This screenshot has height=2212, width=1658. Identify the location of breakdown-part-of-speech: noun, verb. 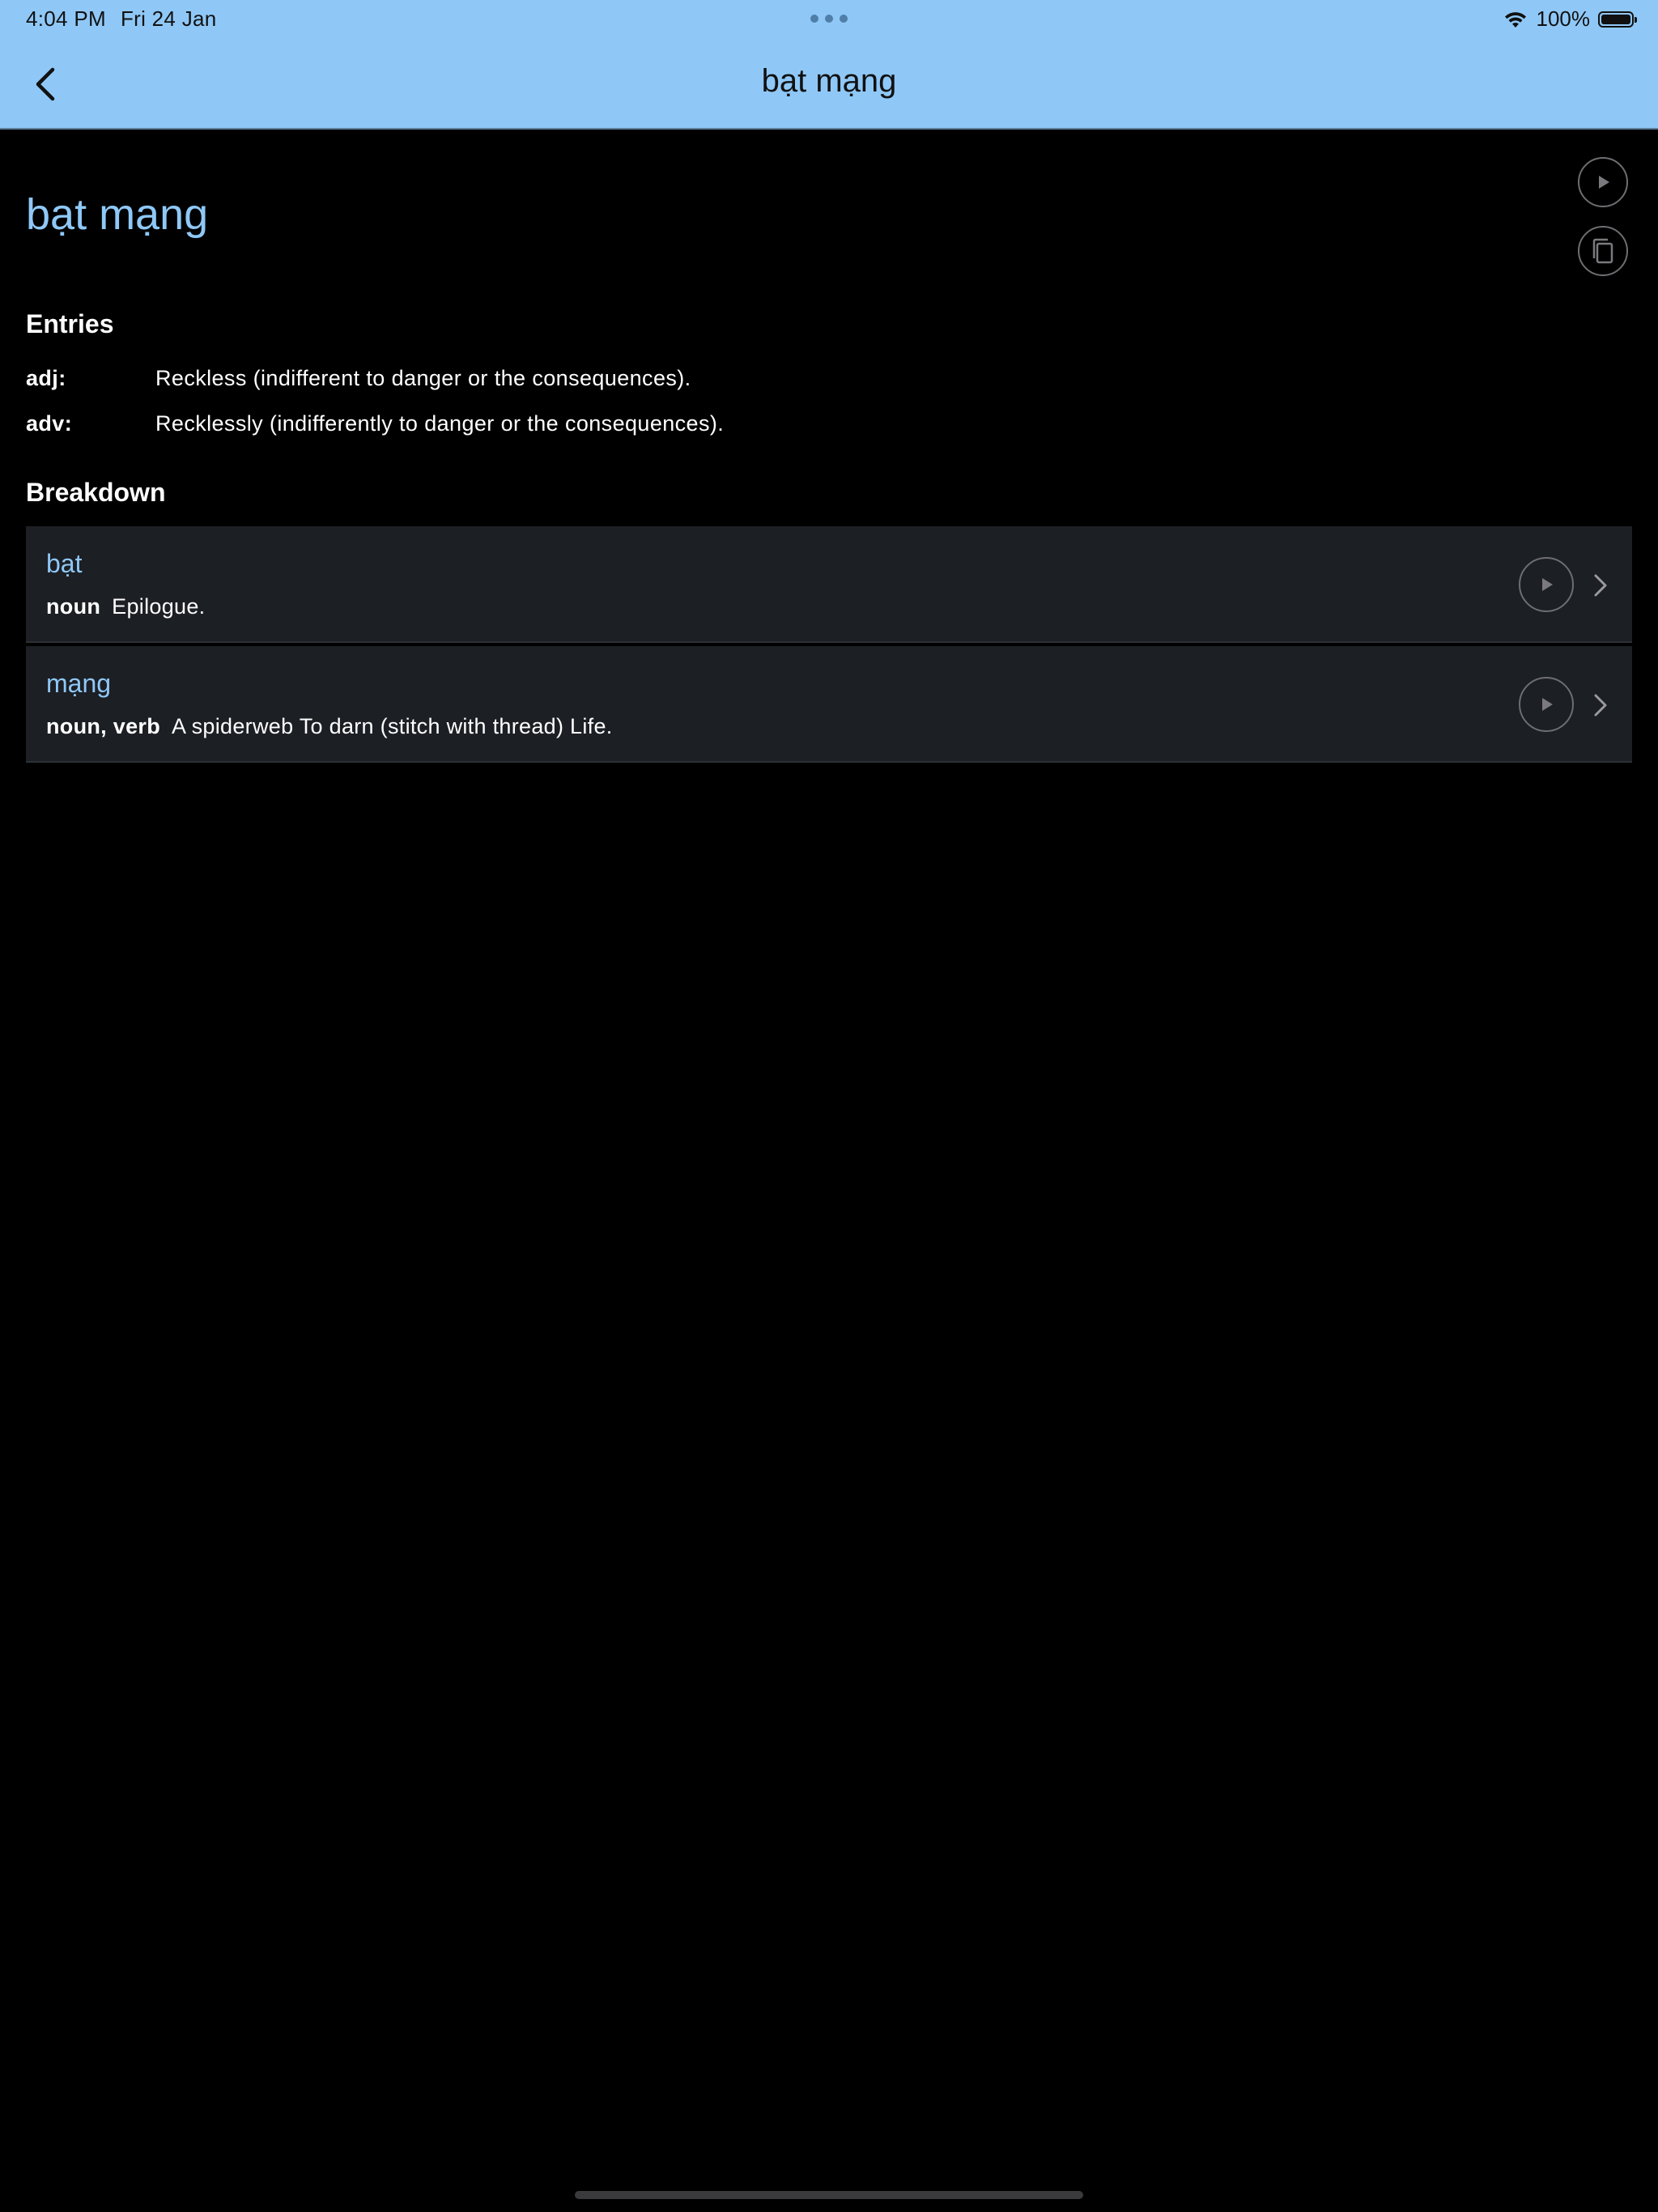
(103, 726).